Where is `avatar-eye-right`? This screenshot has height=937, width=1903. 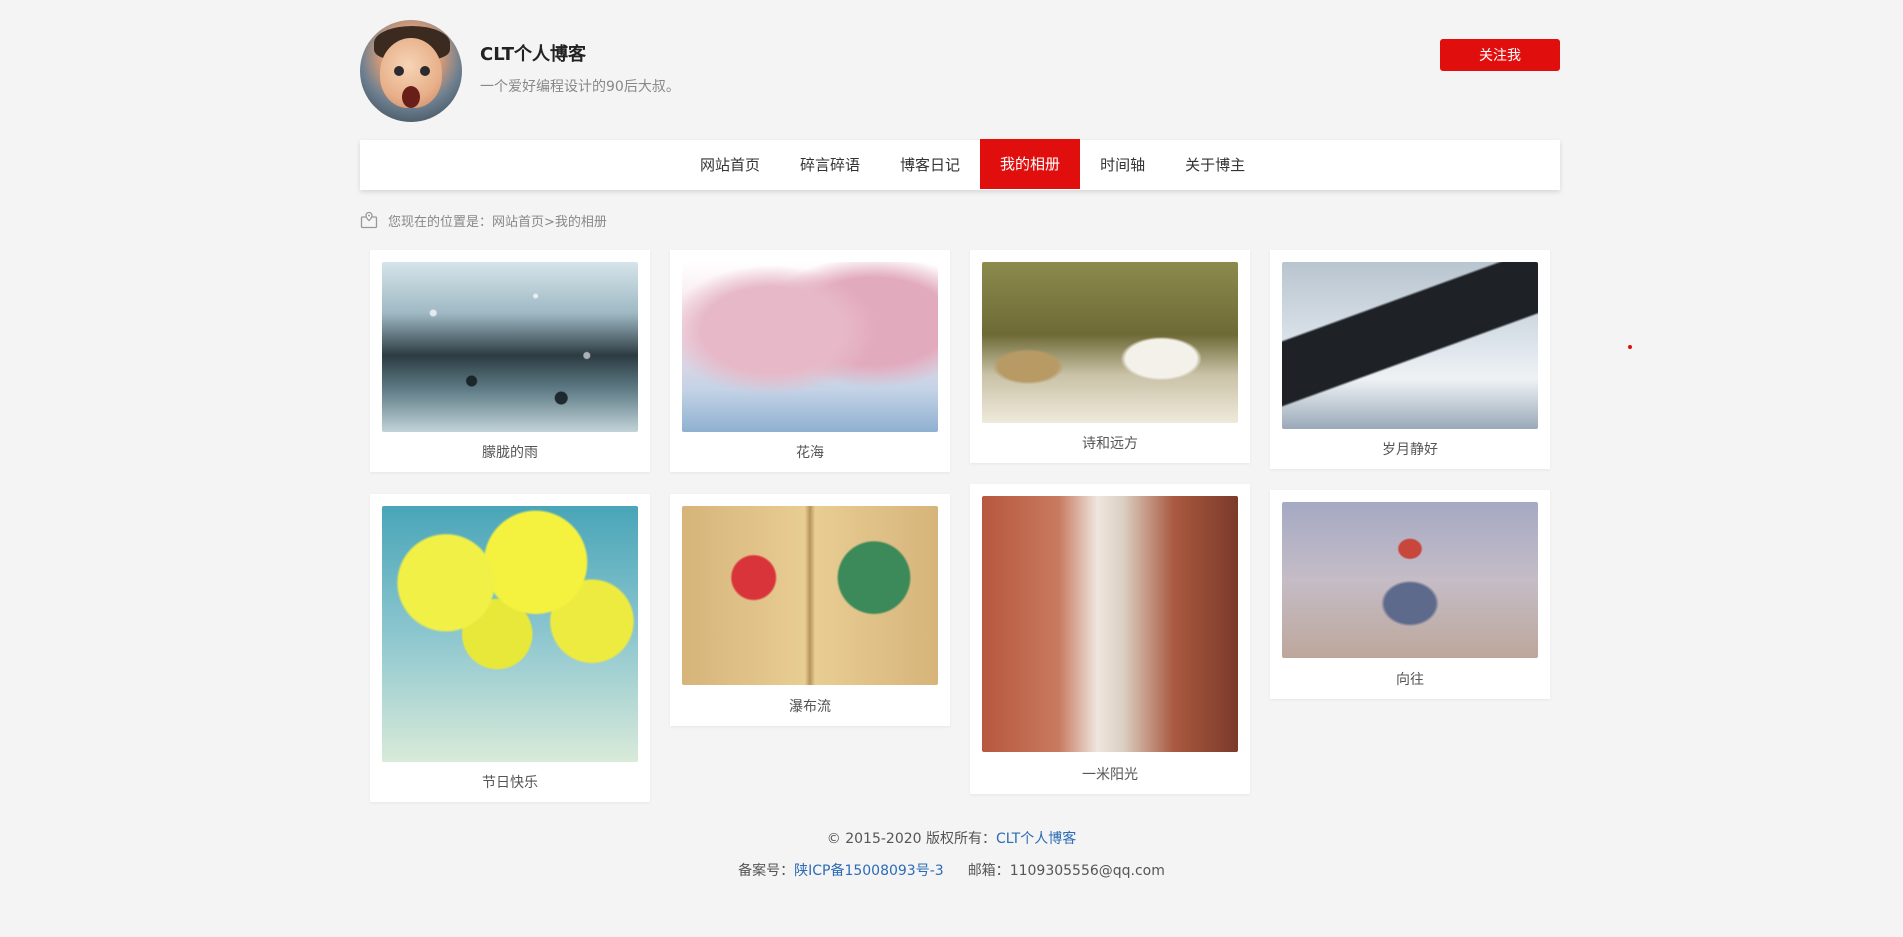 avatar-eye-right is located at coordinates (425, 71).